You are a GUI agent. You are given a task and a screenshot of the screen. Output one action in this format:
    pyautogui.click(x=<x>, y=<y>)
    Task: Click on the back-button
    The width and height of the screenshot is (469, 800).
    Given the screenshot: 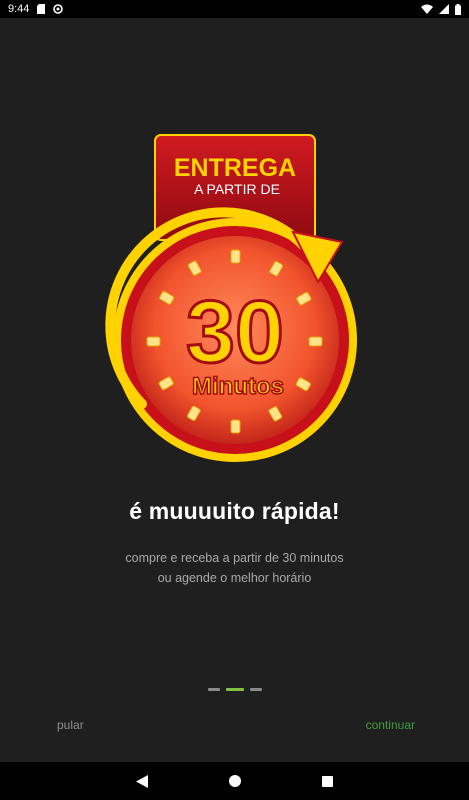 What is the action you would take?
    pyautogui.click(x=142, y=781)
    